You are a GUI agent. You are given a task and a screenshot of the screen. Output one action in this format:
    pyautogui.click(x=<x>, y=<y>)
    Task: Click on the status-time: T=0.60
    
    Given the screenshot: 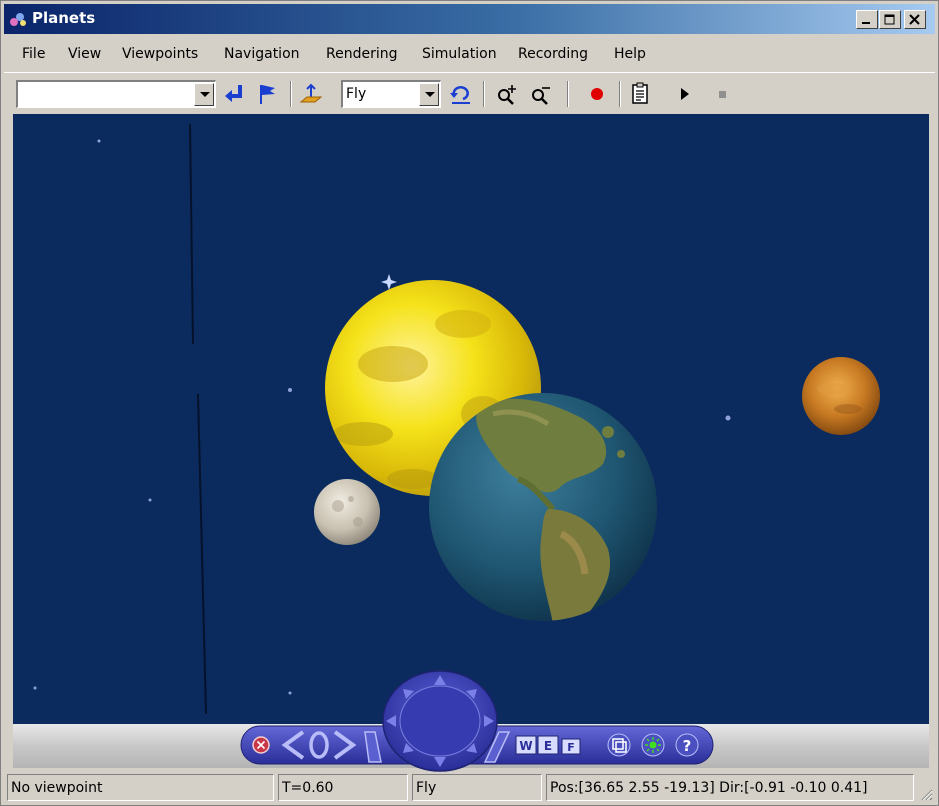 What is the action you would take?
    pyautogui.click(x=343, y=787)
    